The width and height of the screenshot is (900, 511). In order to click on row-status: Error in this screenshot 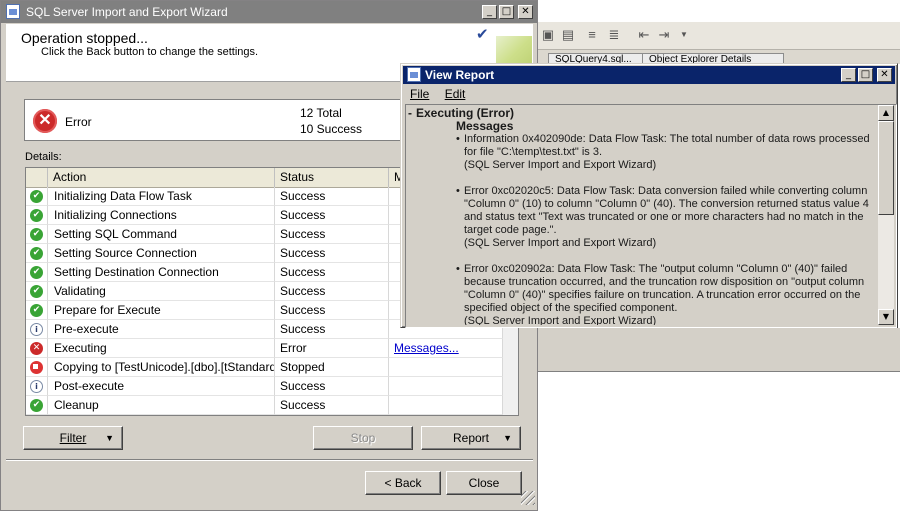, I will do `click(332, 348)`.